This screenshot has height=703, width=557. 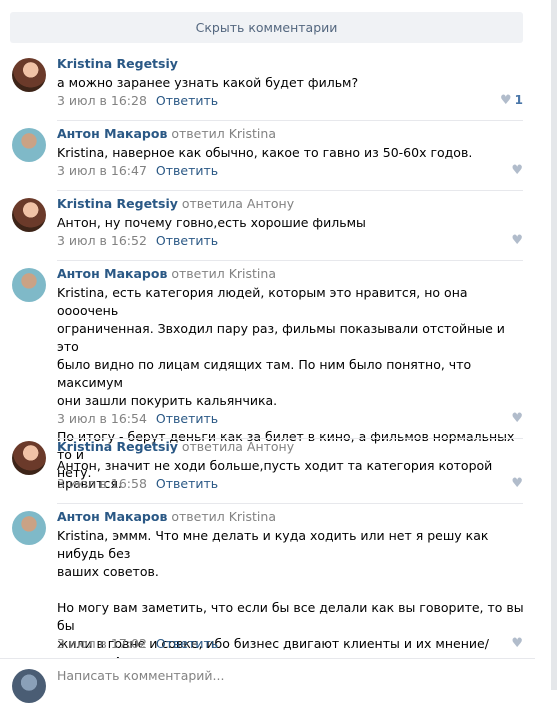 I want to click on comment-date: 3 июл в 17:02, so click(x=102, y=643).